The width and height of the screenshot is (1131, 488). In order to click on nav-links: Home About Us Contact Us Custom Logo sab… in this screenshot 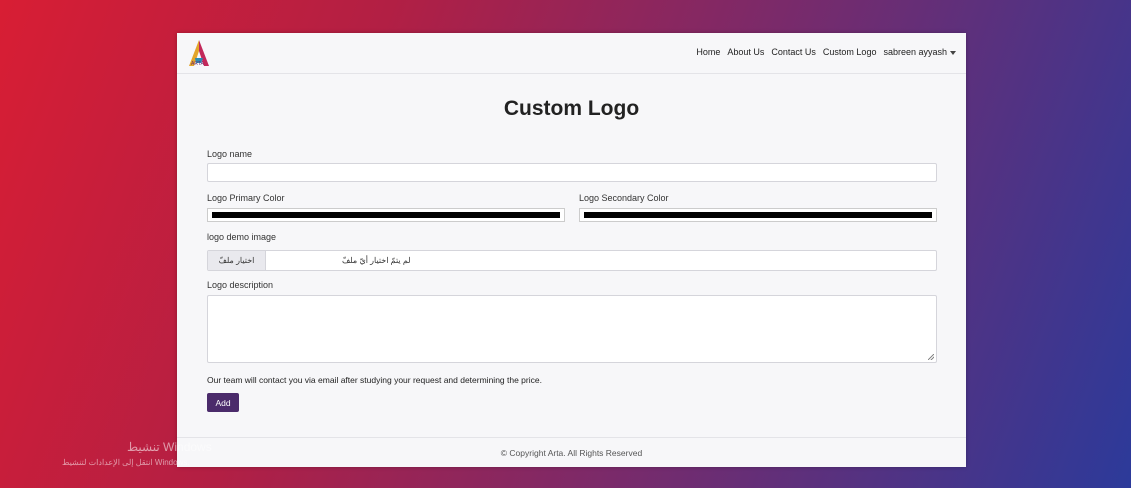, I will do `click(826, 52)`.